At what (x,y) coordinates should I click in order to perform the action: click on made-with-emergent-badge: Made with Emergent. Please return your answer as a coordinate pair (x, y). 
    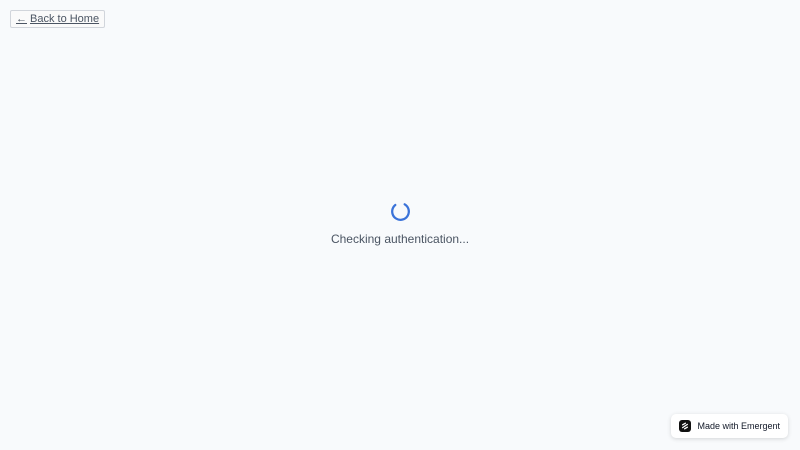
    Looking at the image, I should click on (729, 426).